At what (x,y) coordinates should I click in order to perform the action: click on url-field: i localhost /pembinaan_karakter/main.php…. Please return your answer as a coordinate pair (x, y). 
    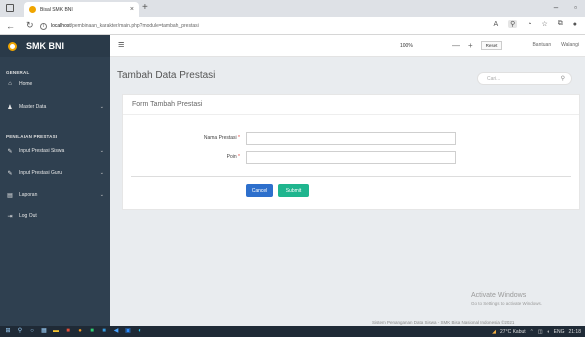
    Looking at the image, I should click on (250, 26).